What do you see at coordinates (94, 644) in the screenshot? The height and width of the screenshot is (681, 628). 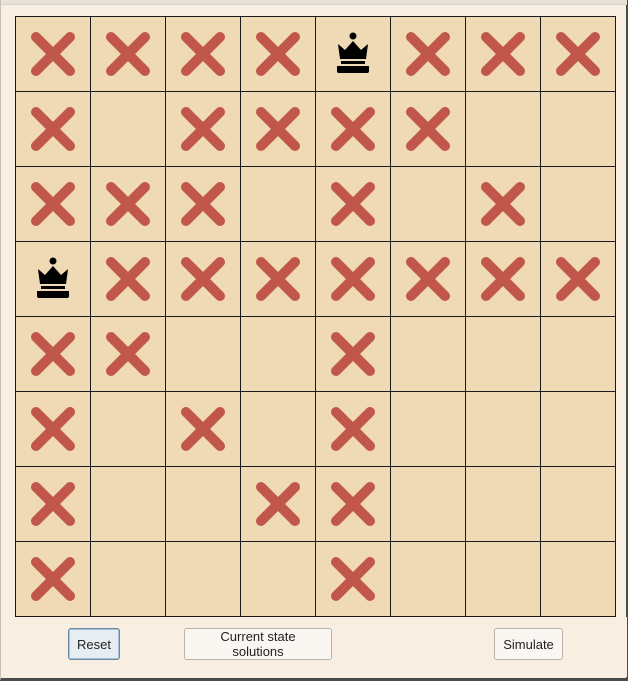 I see `reset-button: Reset` at bounding box center [94, 644].